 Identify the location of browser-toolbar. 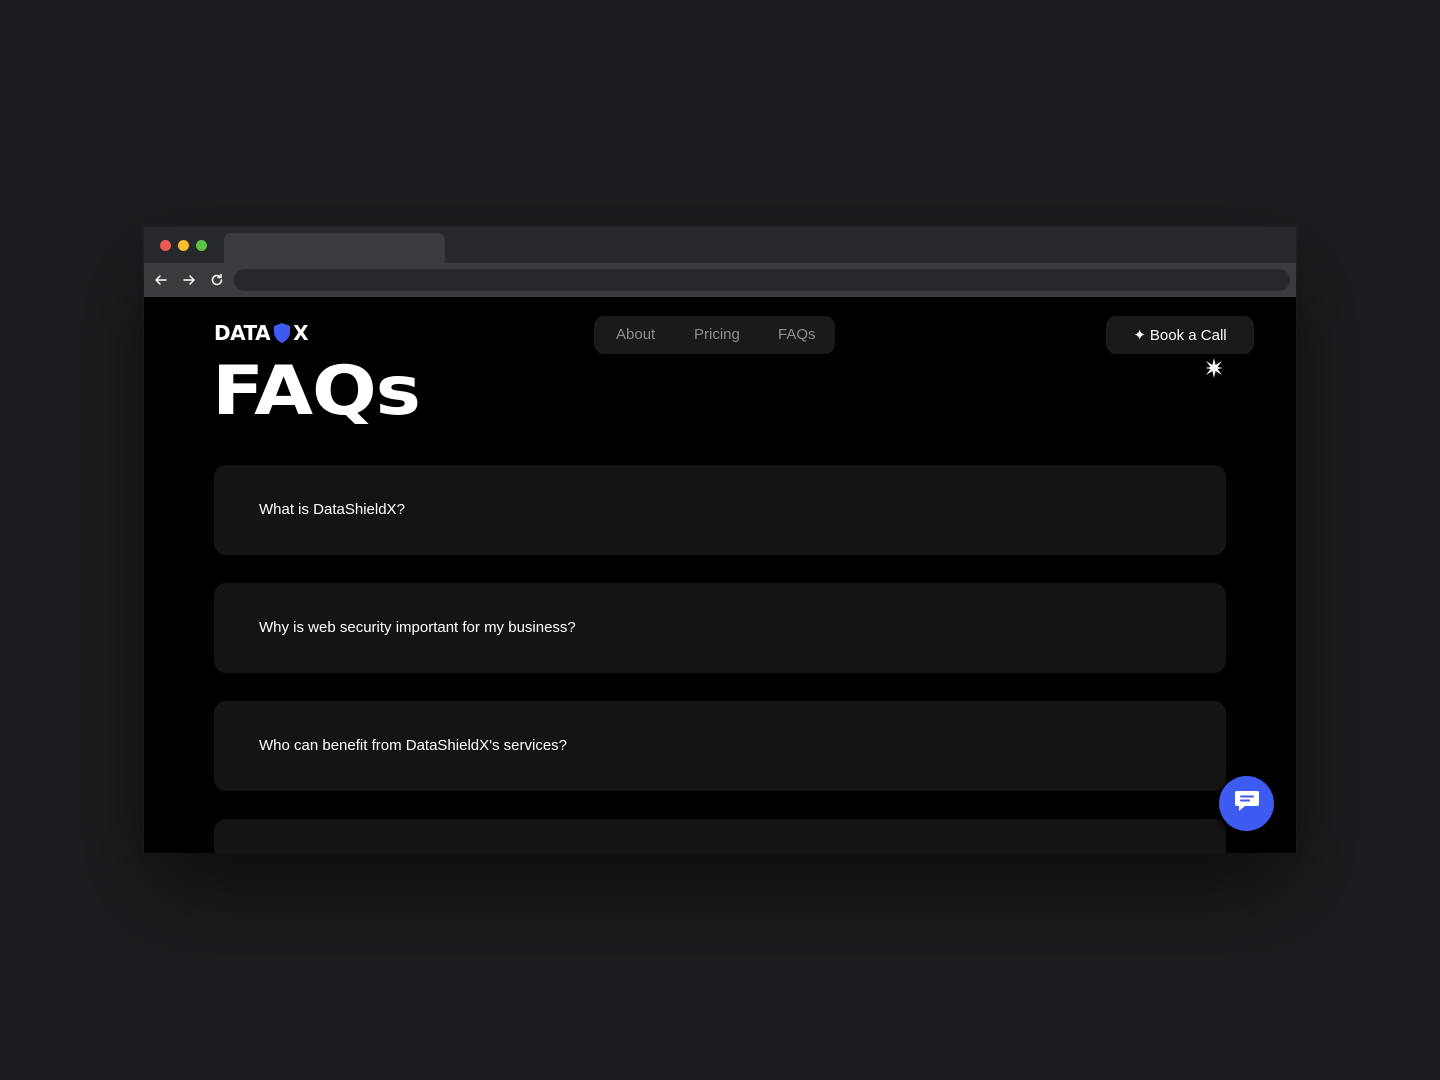
(720, 280).